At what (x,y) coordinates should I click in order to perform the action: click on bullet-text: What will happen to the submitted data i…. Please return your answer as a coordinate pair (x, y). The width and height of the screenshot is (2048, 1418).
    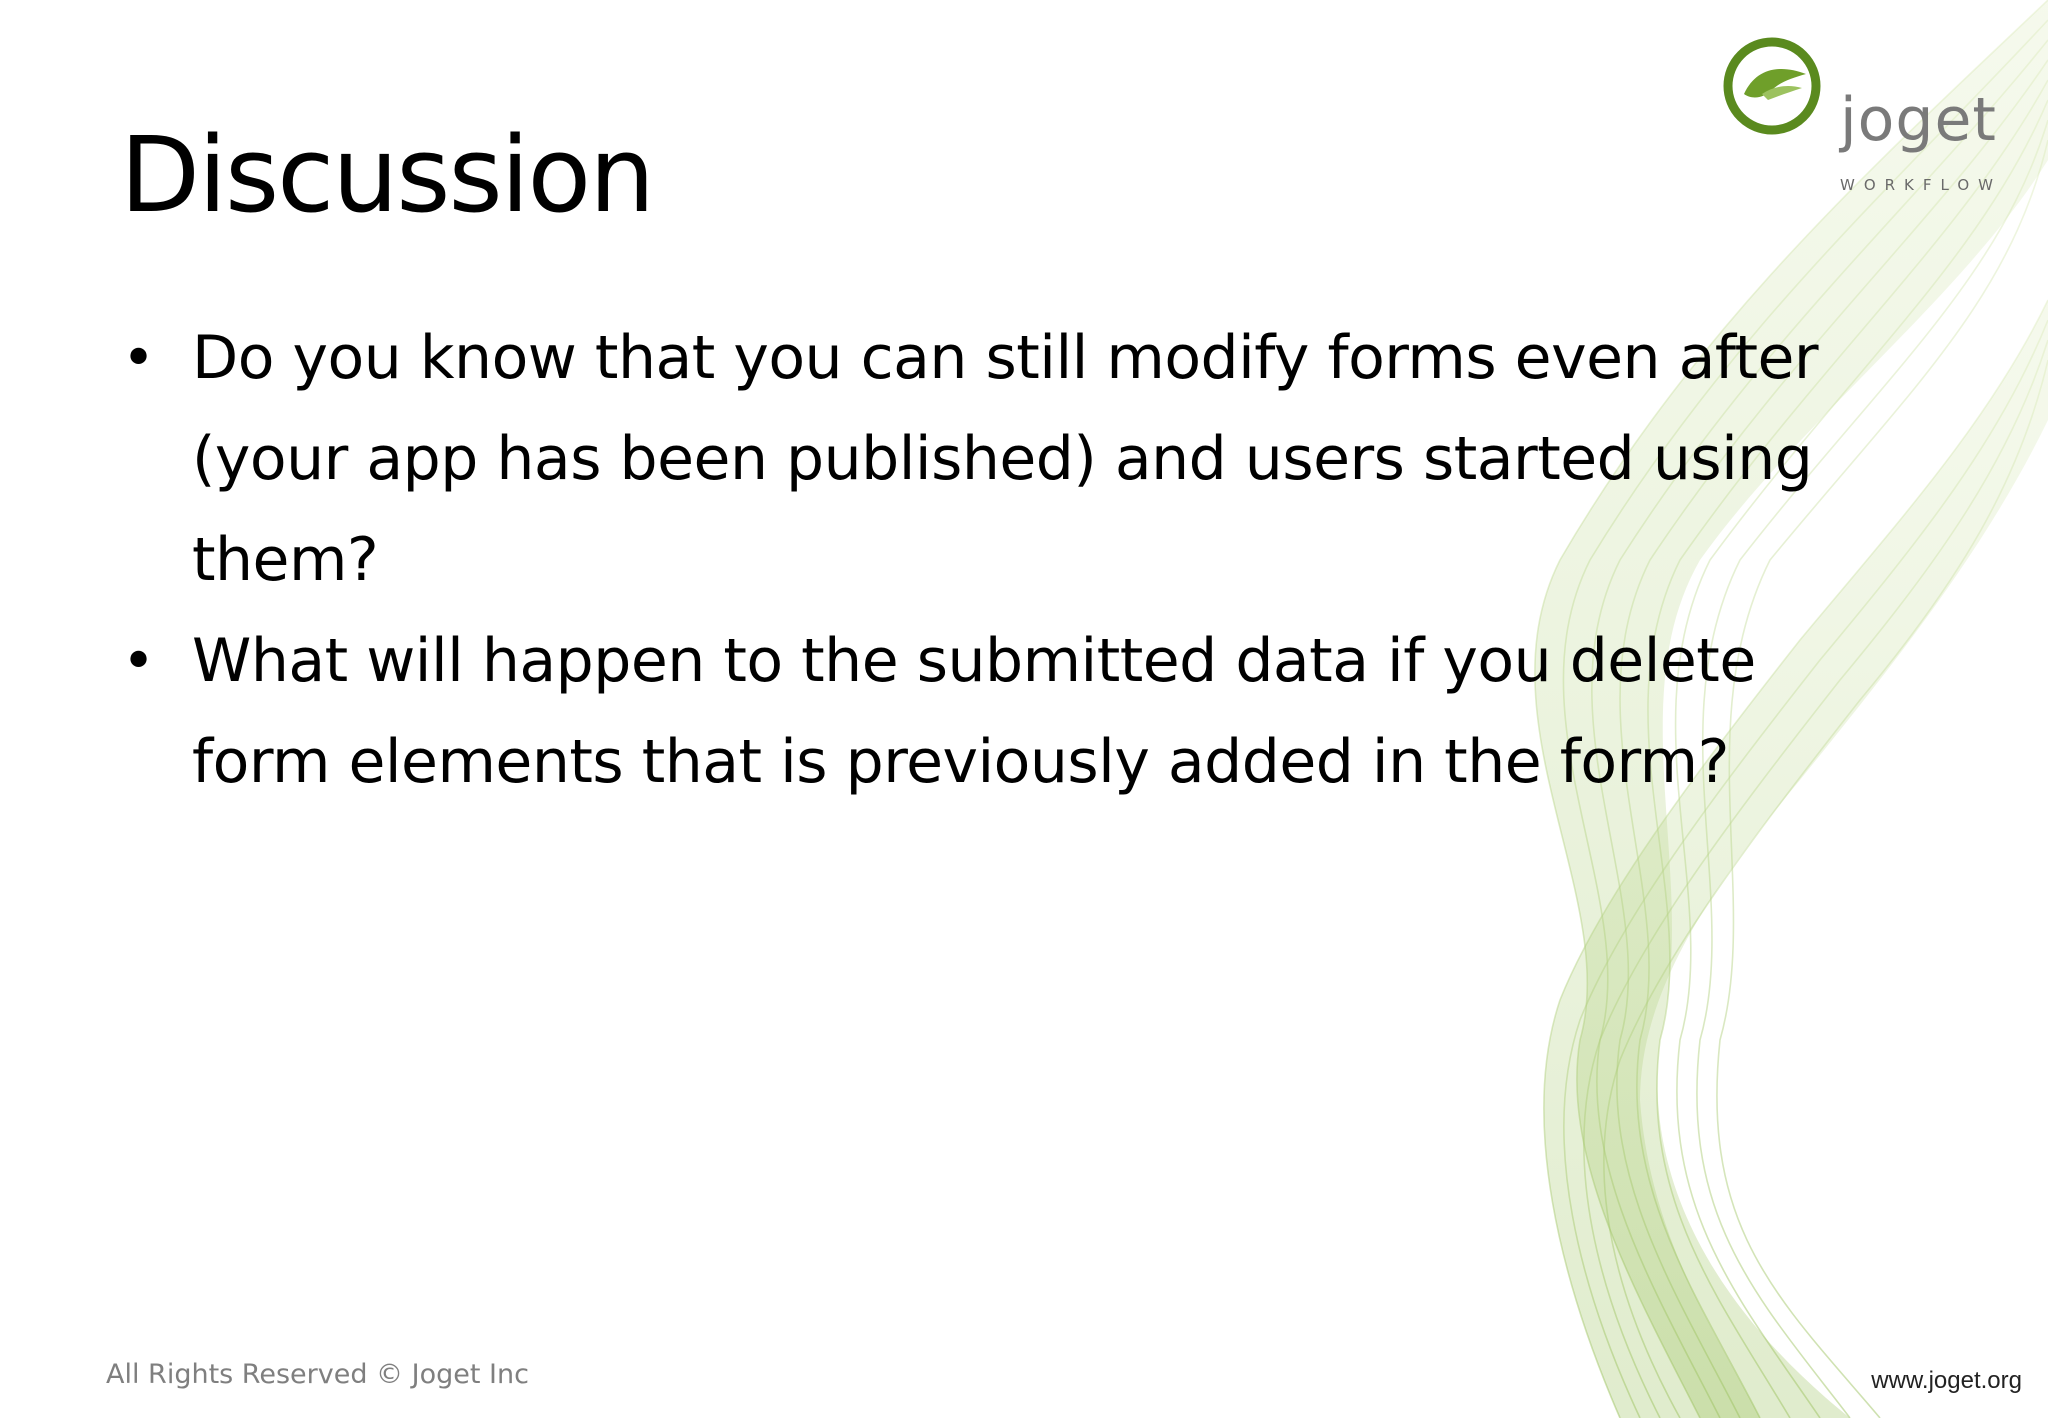
    Looking at the image, I should click on (974, 711).